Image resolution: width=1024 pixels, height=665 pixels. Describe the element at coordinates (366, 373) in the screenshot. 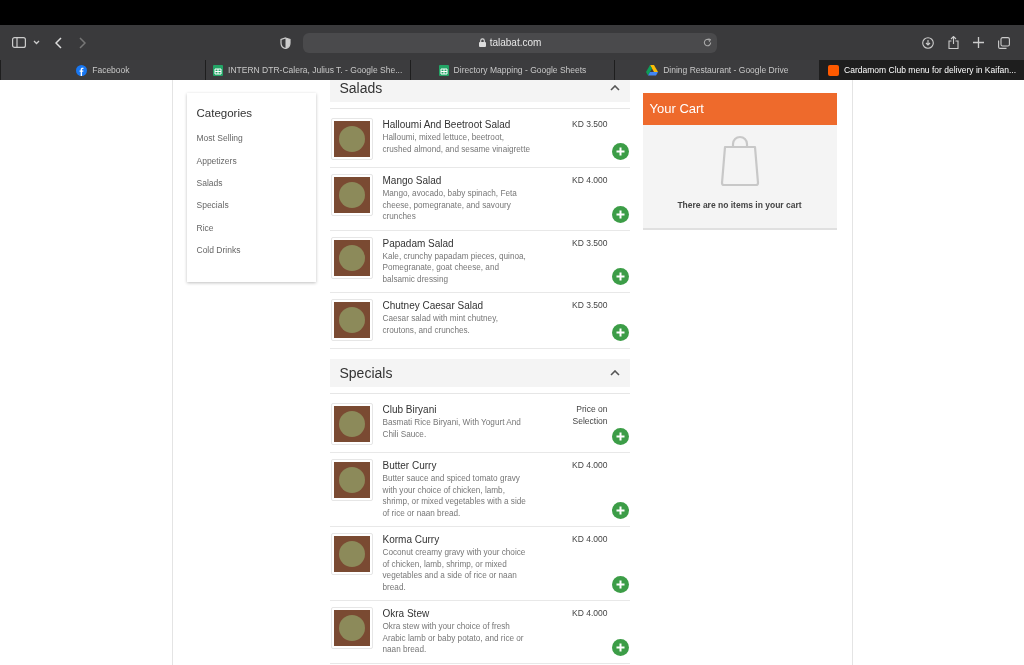

I see `section-title: Specials` at that location.